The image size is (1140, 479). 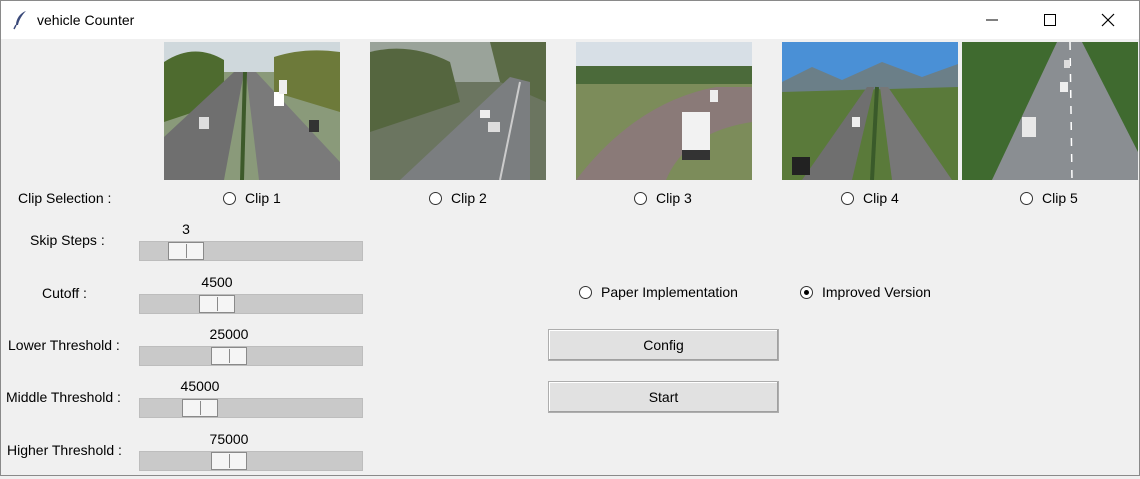 I want to click on paper-implementation-label: Paper Implementation, so click(x=669, y=292).